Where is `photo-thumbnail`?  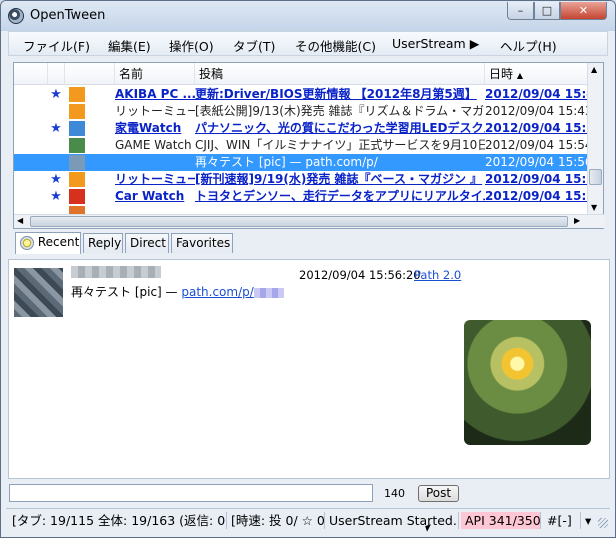 photo-thumbnail is located at coordinates (527, 382).